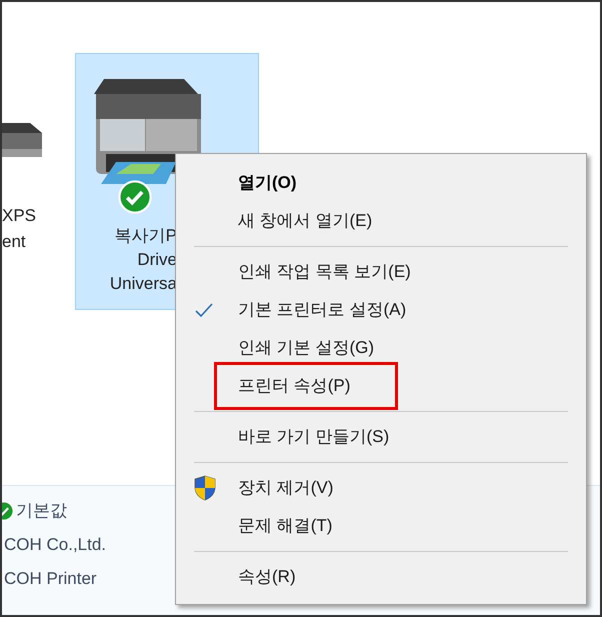 The height and width of the screenshot is (617, 602). Describe the element at coordinates (19, 216) in the screenshot. I see `device-label: XPS` at that location.